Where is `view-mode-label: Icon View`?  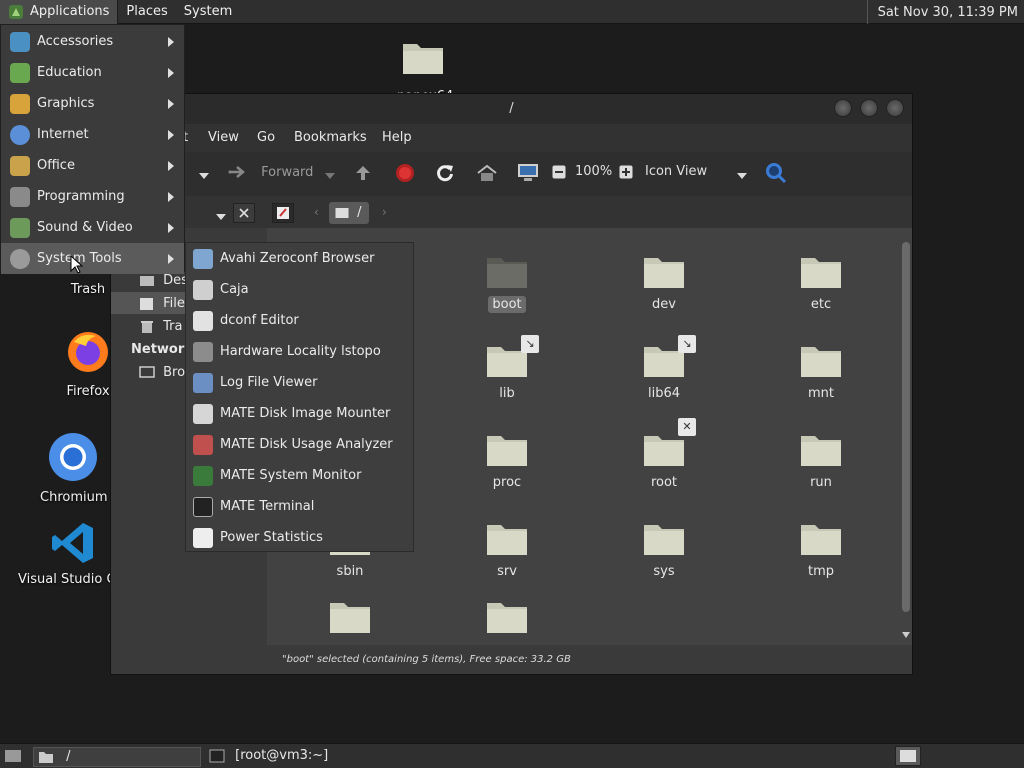 view-mode-label: Icon View is located at coordinates (676, 171).